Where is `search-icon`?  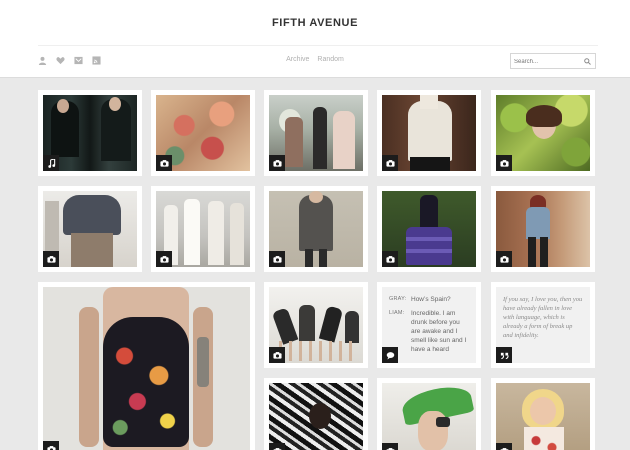 search-icon is located at coordinates (587, 61).